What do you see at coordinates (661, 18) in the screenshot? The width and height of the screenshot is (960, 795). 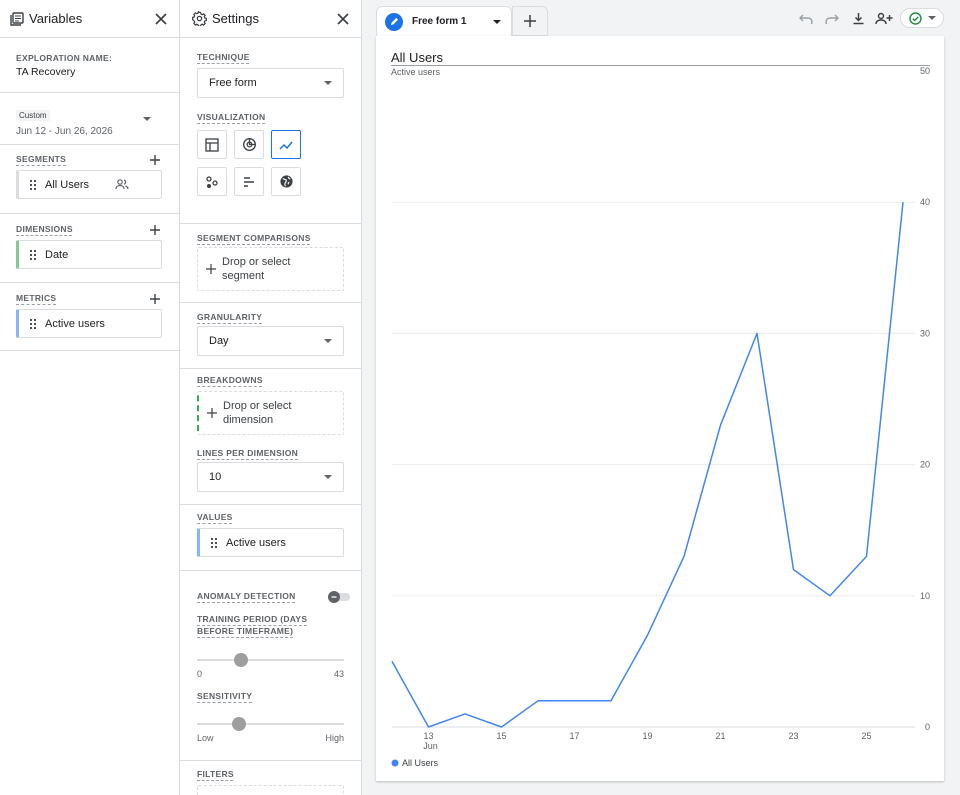 I see `tab-bar: Free form 1` at bounding box center [661, 18].